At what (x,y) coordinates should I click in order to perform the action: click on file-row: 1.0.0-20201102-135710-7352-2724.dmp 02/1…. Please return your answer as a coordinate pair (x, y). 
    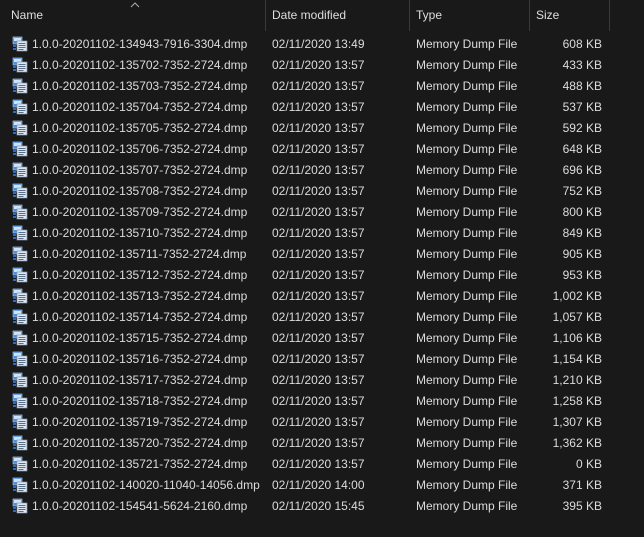
    Looking at the image, I should click on (322, 233).